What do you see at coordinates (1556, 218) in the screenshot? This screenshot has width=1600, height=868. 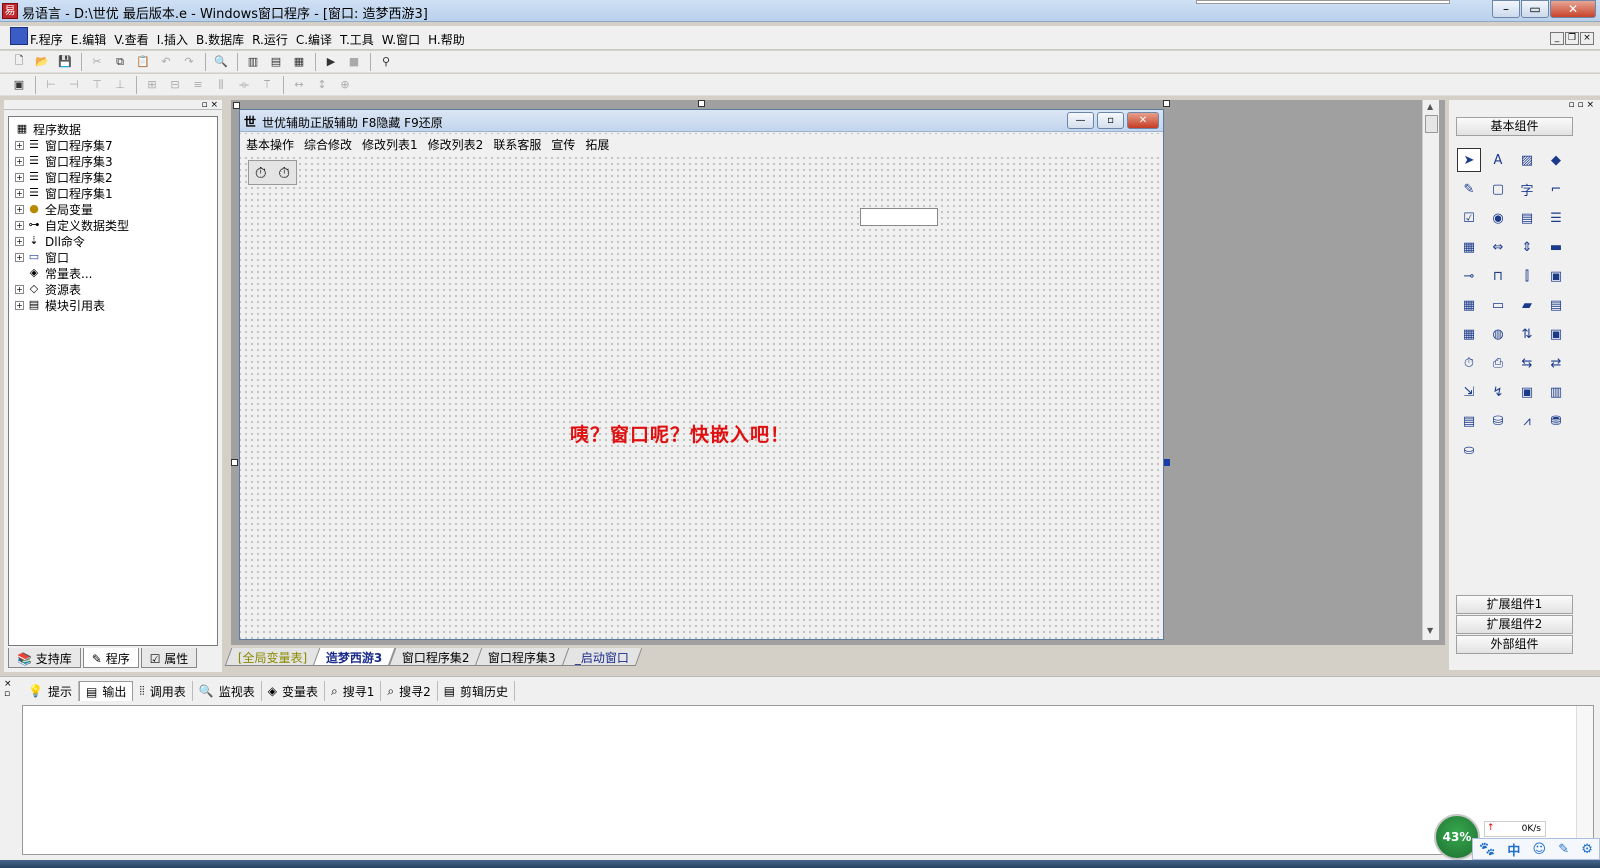 I see `list-box-icon: ☰` at bounding box center [1556, 218].